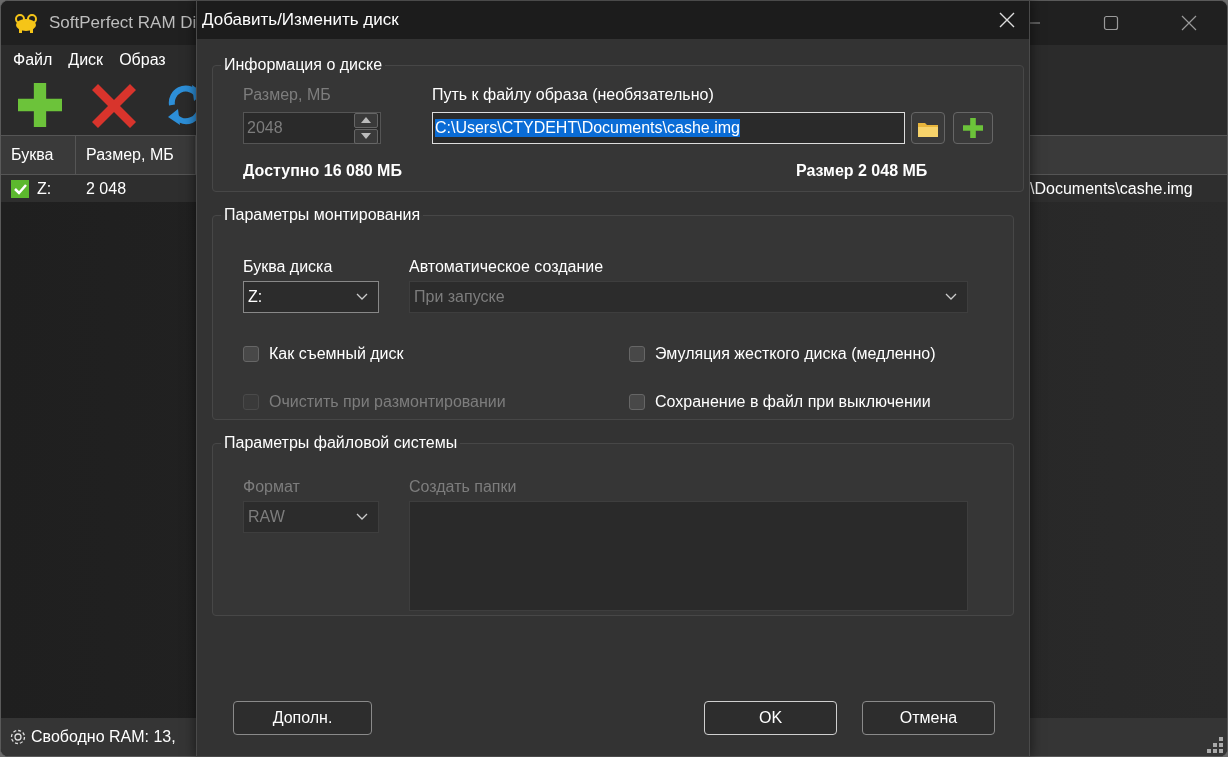 This screenshot has width=1228, height=757. I want to click on field-label: Формат, so click(272, 487).